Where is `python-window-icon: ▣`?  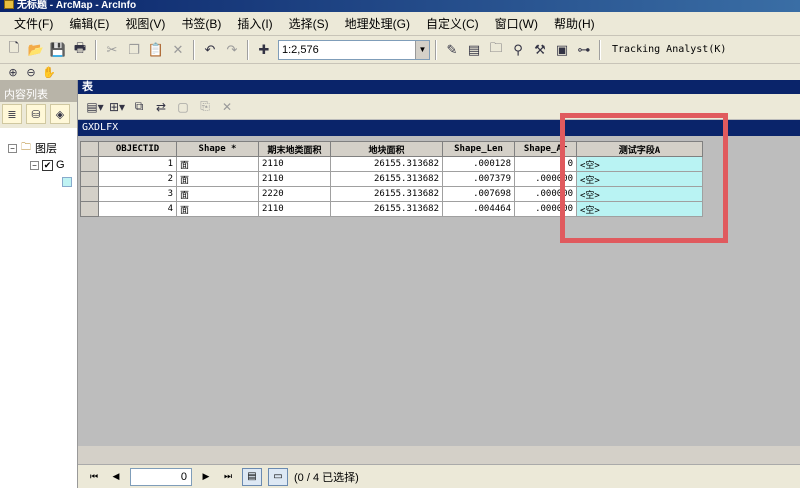 python-window-icon: ▣ is located at coordinates (562, 50).